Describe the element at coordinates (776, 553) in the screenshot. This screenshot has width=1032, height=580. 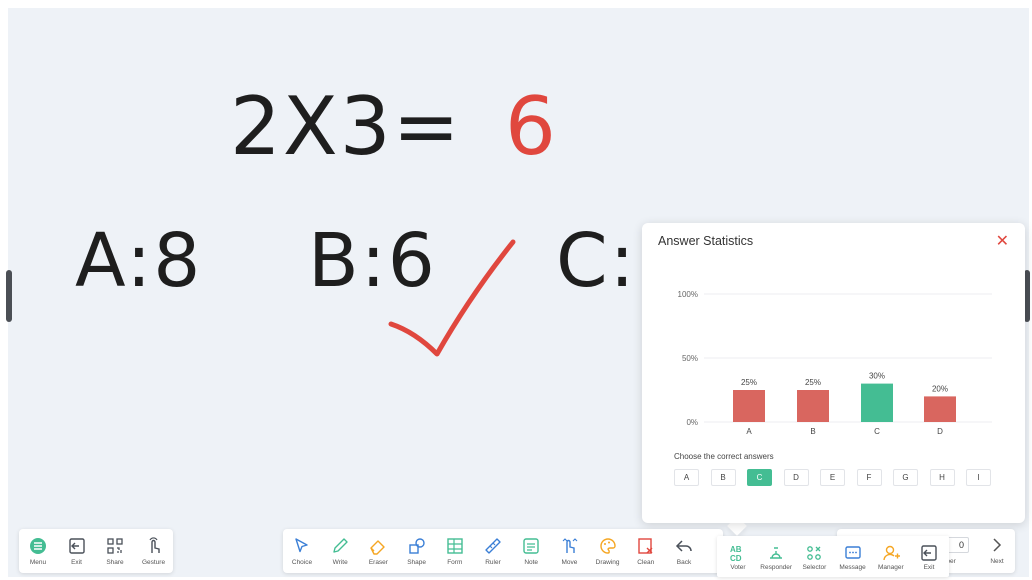
I see `responder-icon` at that location.